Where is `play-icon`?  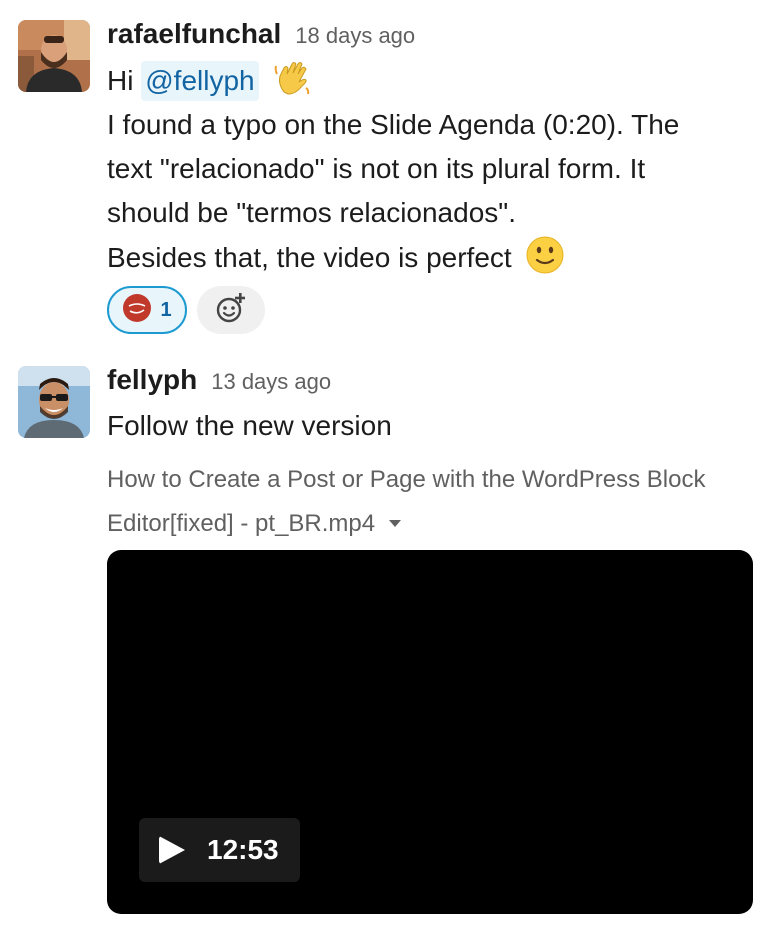 play-icon is located at coordinates (172, 850).